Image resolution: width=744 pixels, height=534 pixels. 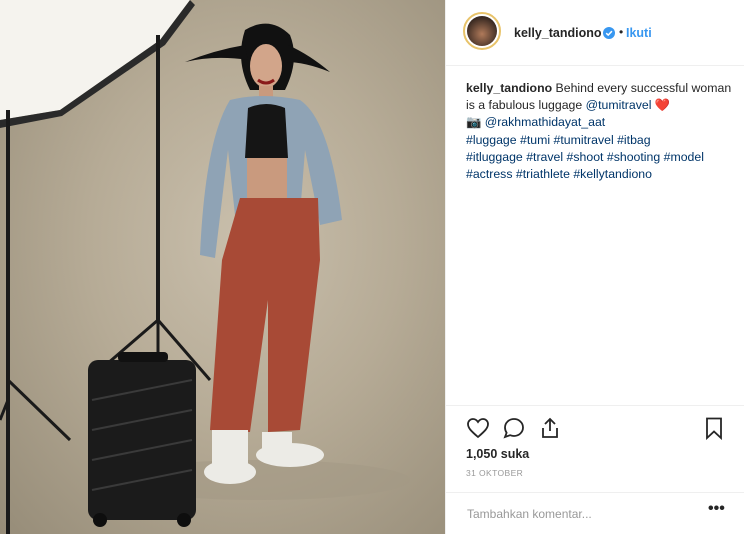 What do you see at coordinates (558, 33) in the screenshot?
I see `header-username: kelly_tandiono` at bounding box center [558, 33].